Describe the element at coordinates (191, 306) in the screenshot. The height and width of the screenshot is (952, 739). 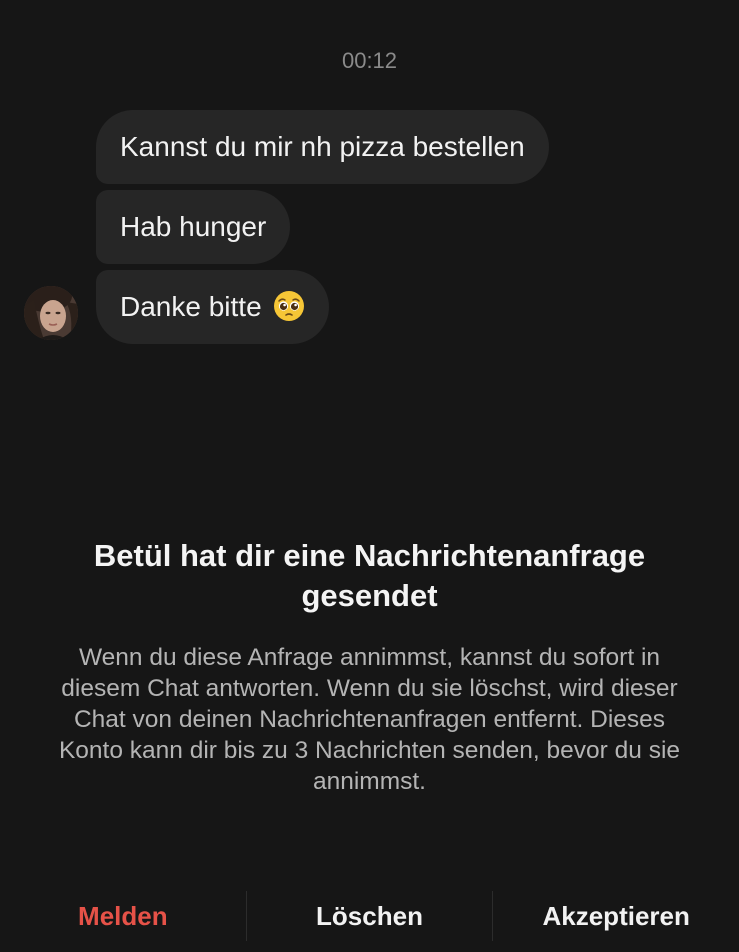
I see `message-text: Danke bitte` at that location.